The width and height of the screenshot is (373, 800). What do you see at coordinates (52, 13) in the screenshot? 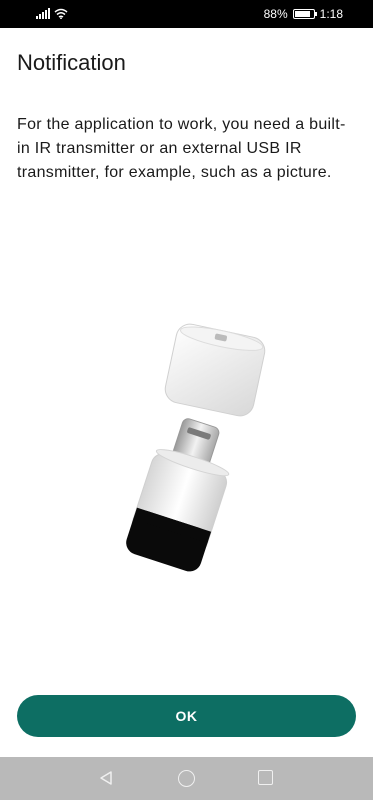
I see `status-left` at bounding box center [52, 13].